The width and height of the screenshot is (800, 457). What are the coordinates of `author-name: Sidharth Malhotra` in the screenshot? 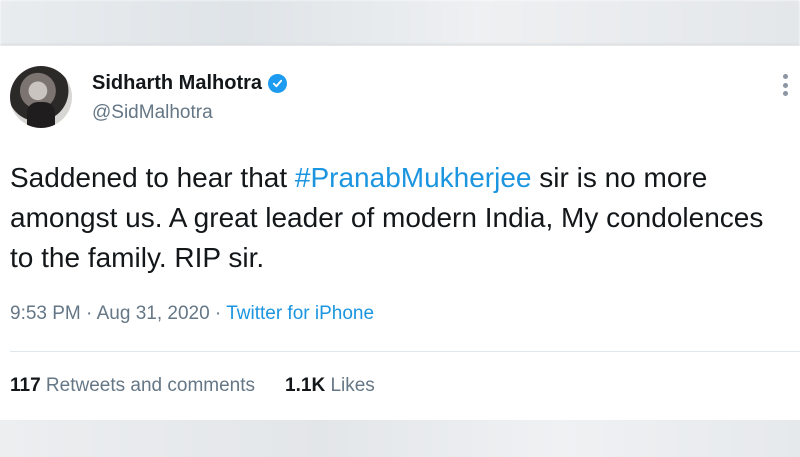 It's located at (177, 83).